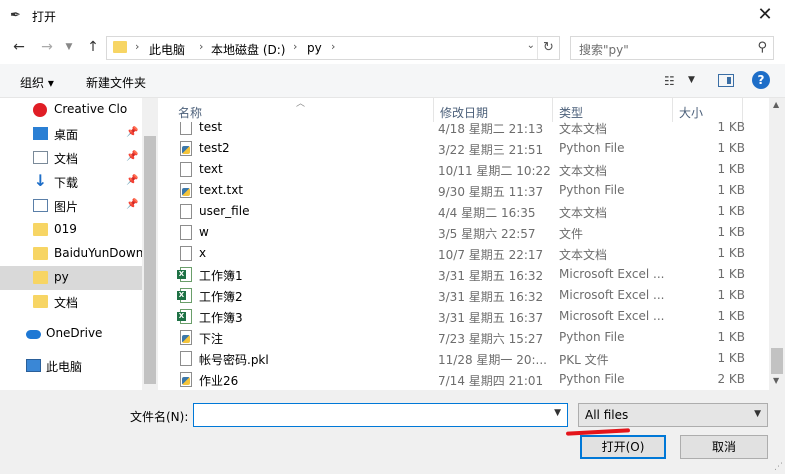 The height and width of the screenshot is (474, 785). What do you see at coordinates (463, 337) in the screenshot?
I see `table-row: 下注 7/23 星期六 15:27 Python File 1 KB` at bounding box center [463, 337].